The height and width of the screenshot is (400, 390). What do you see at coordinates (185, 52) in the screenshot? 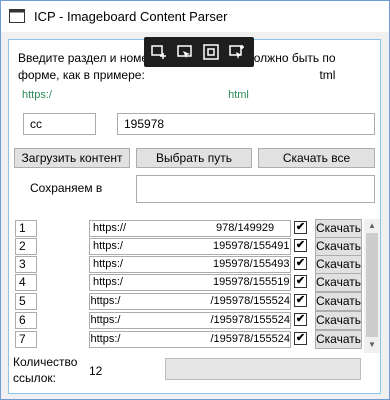
I see `cursor-window-icon` at bounding box center [185, 52].